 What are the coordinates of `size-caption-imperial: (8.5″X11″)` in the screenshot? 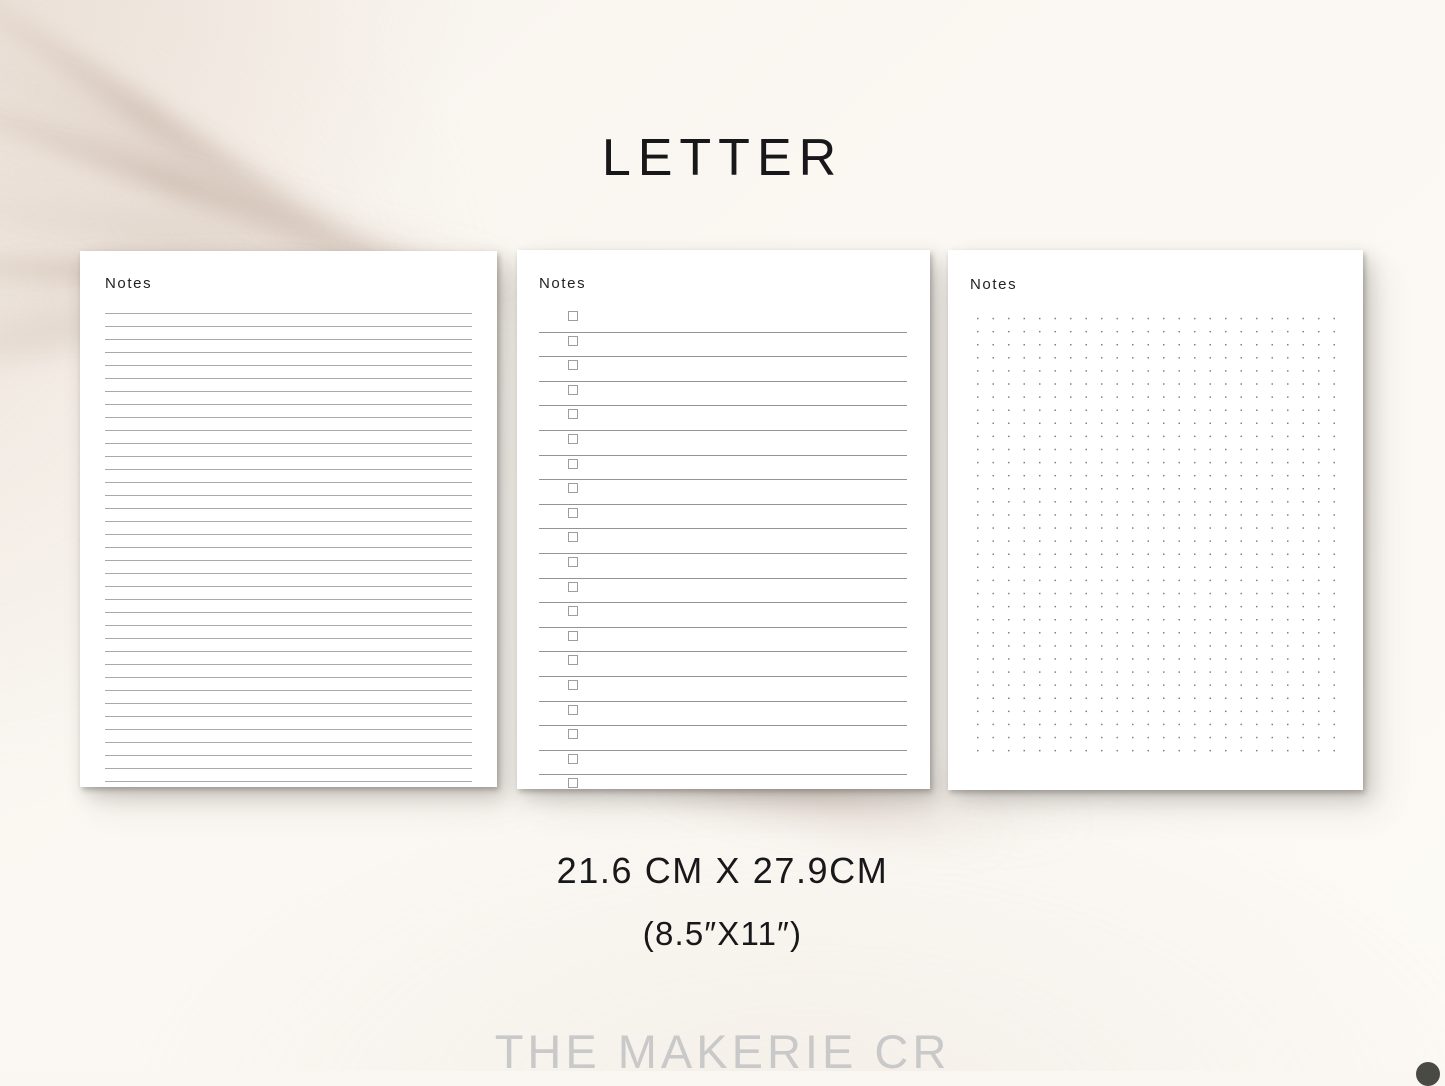 It's located at (722, 933).